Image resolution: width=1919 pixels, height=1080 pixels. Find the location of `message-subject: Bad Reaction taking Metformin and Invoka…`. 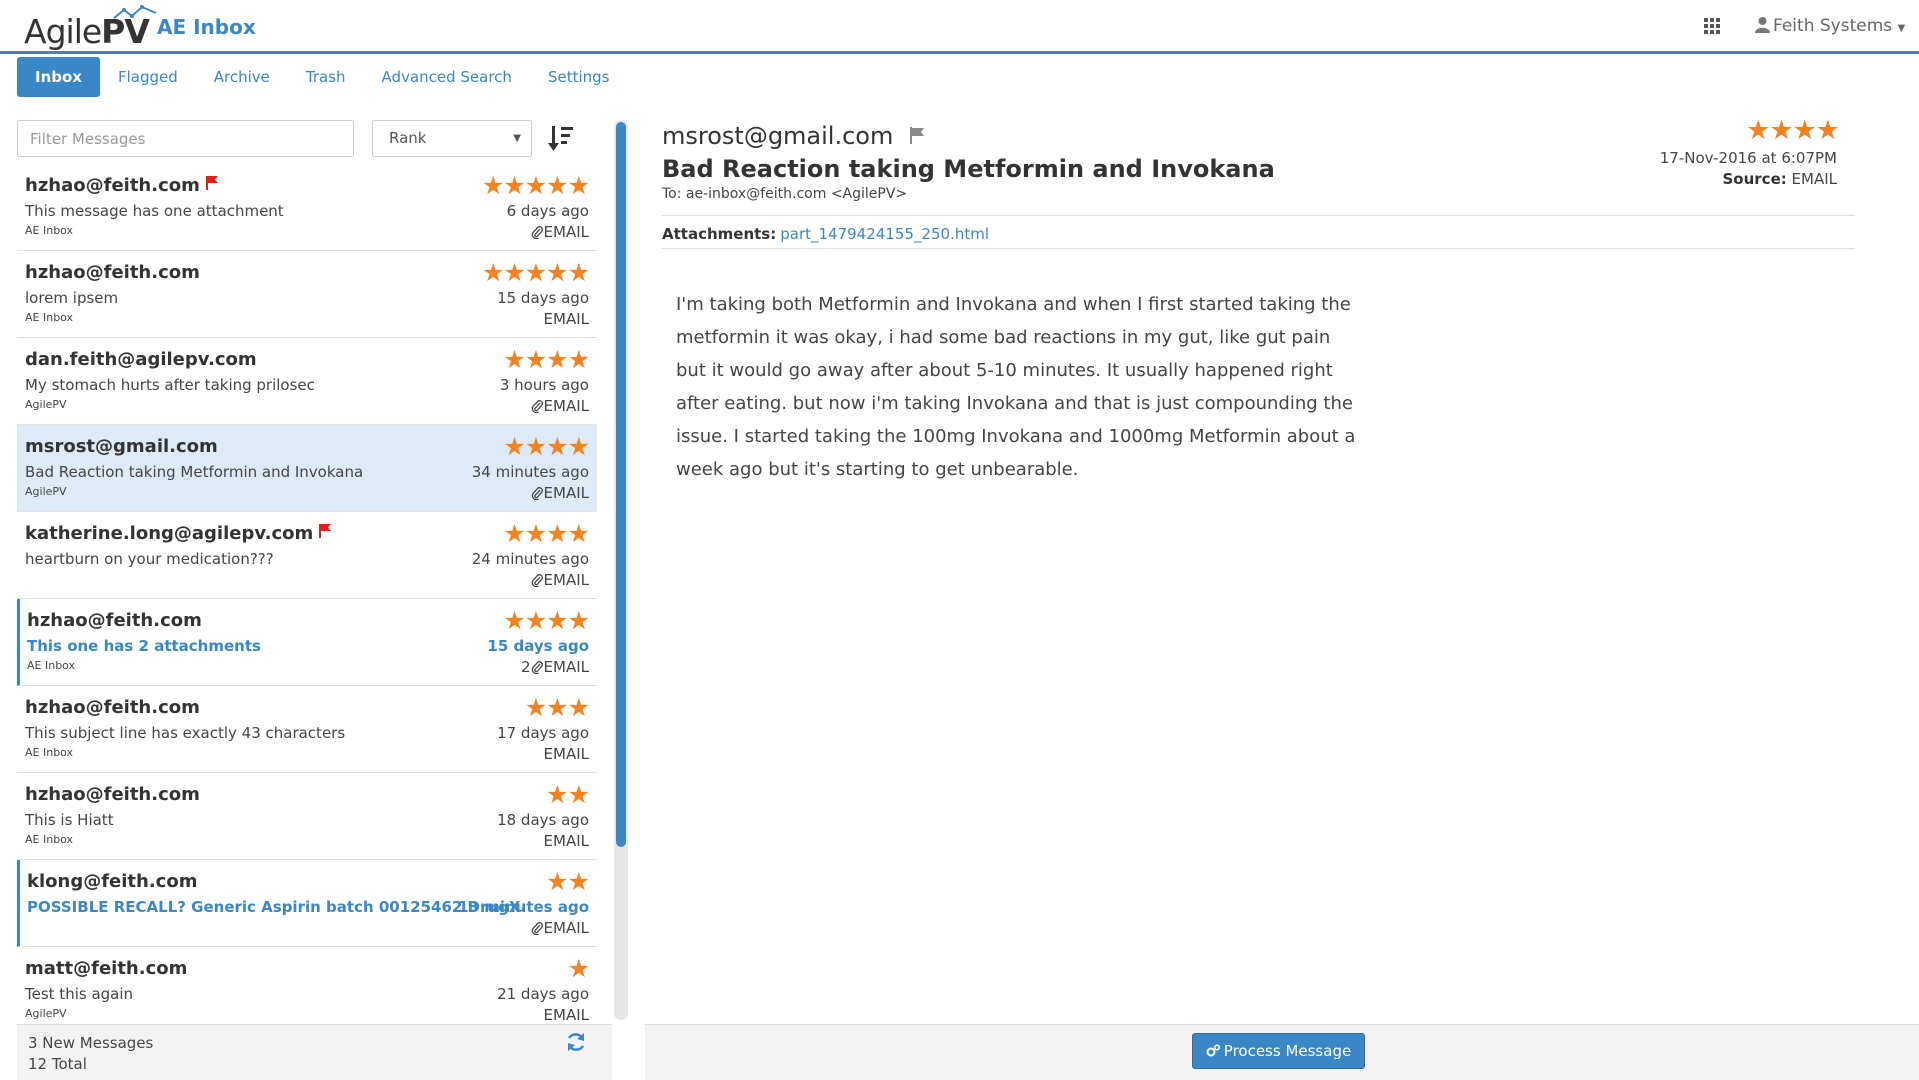

message-subject: Bad Reaction taking Metformin and Invoka… is located at coordinates (194, 472).